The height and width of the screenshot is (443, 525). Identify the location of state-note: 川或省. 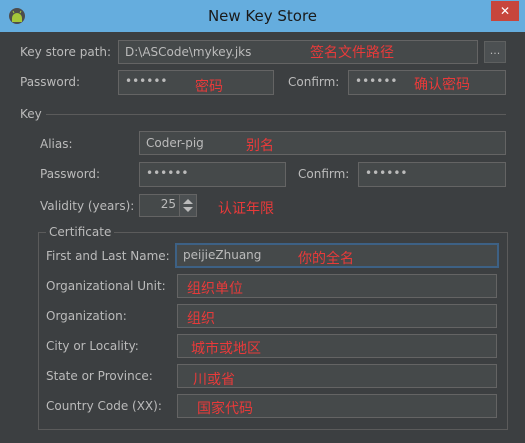
(214, 380).